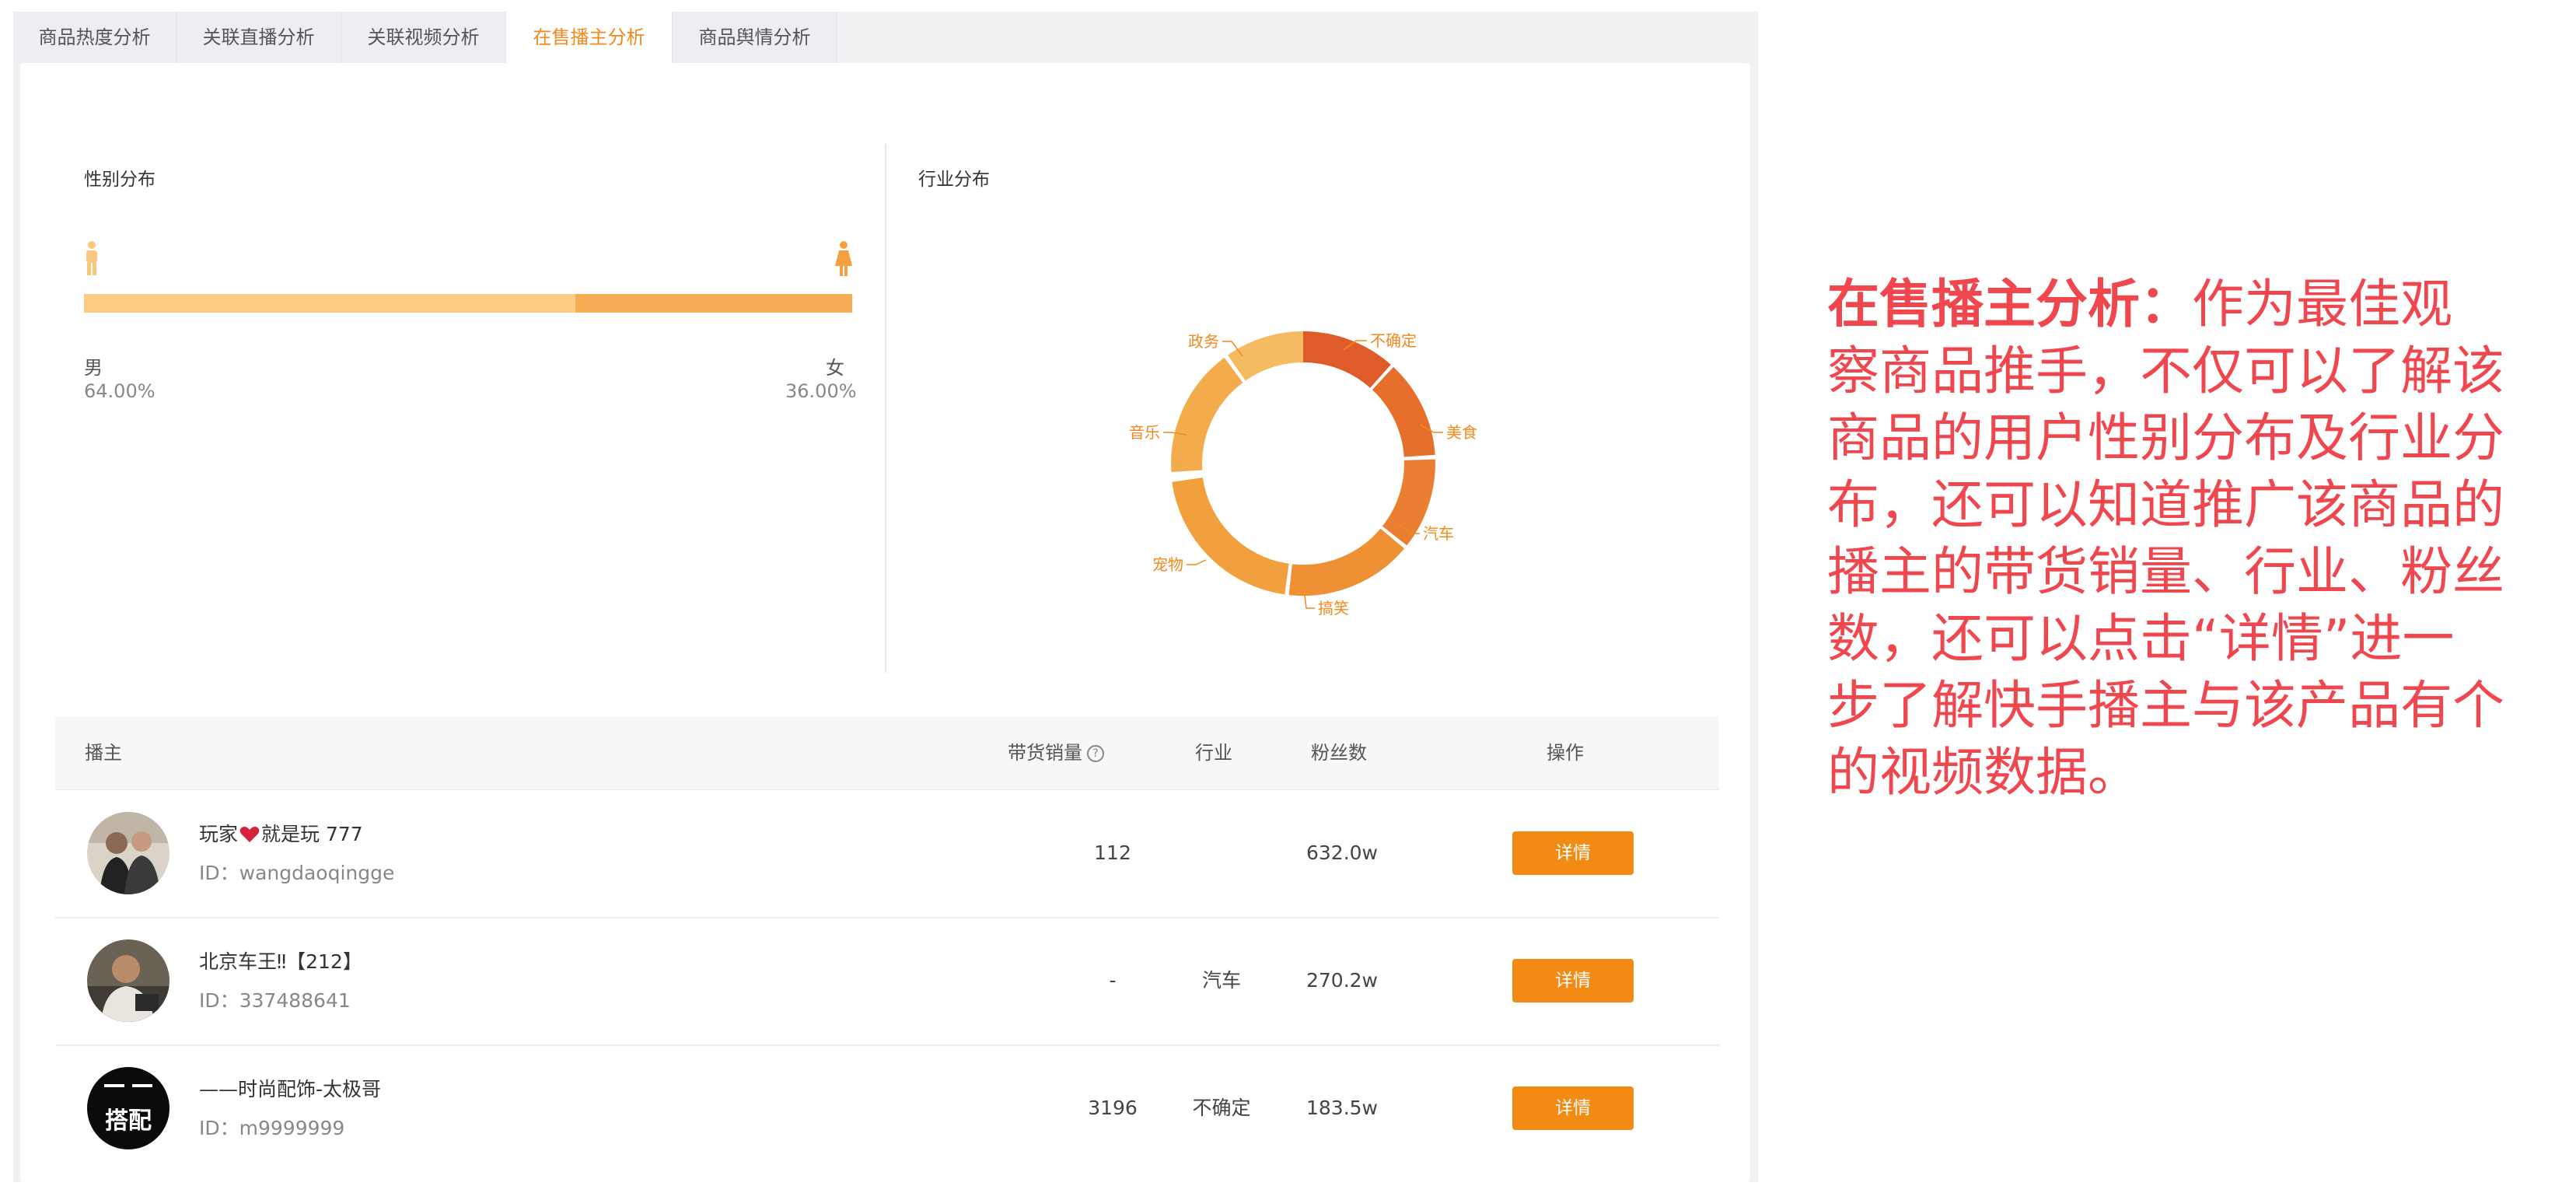 Image resolution: width=2576 pixels, height=1186 pixels. I want to click on streamer-name: ——时尚配饰-太极哥, so click(290, 1088).